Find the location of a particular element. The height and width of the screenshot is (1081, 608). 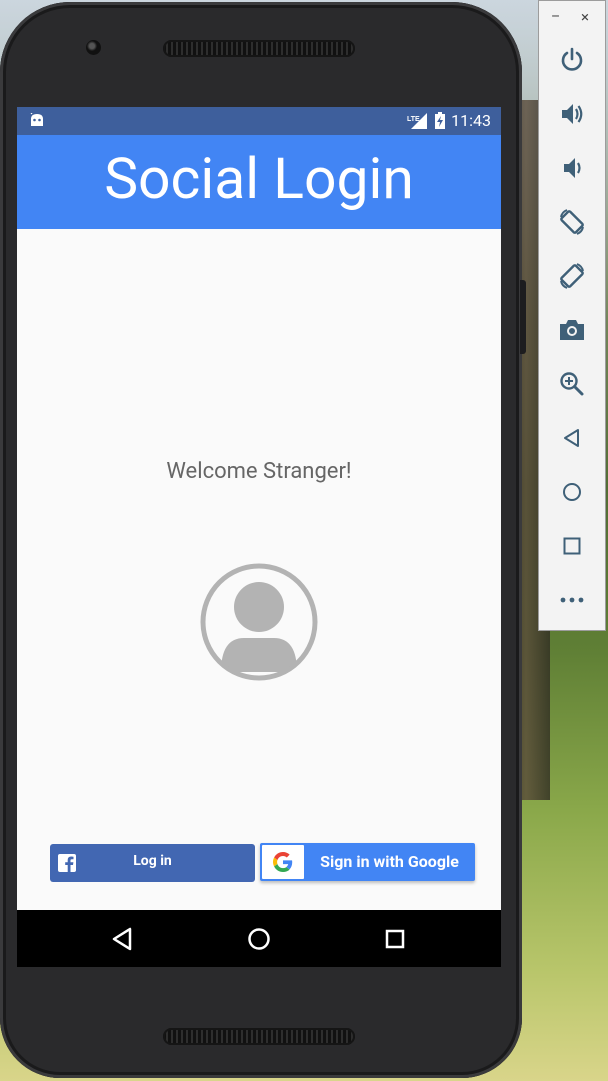

status-time: 11:43 is located at coordinates (471, 120).